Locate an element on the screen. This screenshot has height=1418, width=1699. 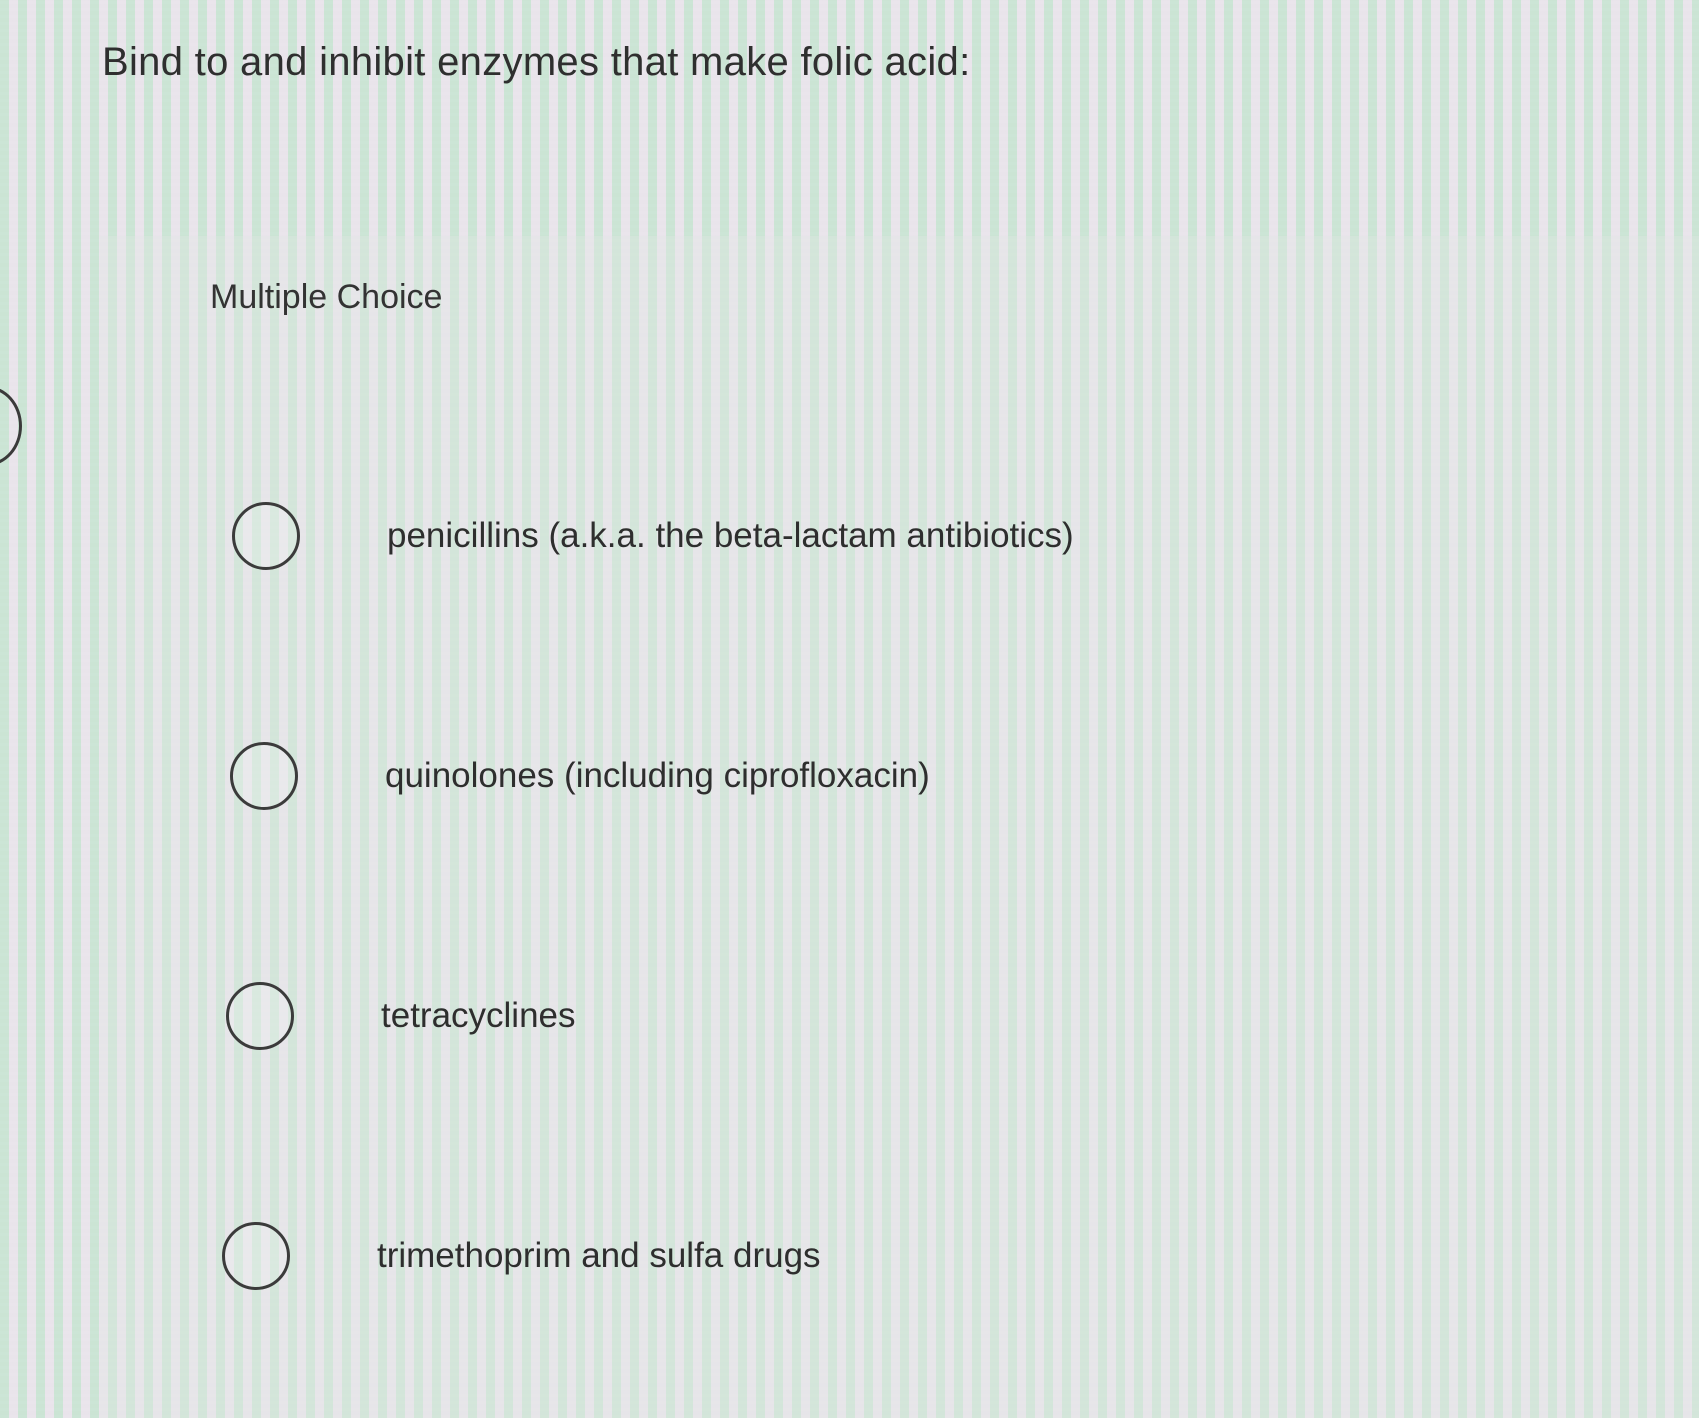
choice-label: tetracyclines is located at coordinates (478, 1016).